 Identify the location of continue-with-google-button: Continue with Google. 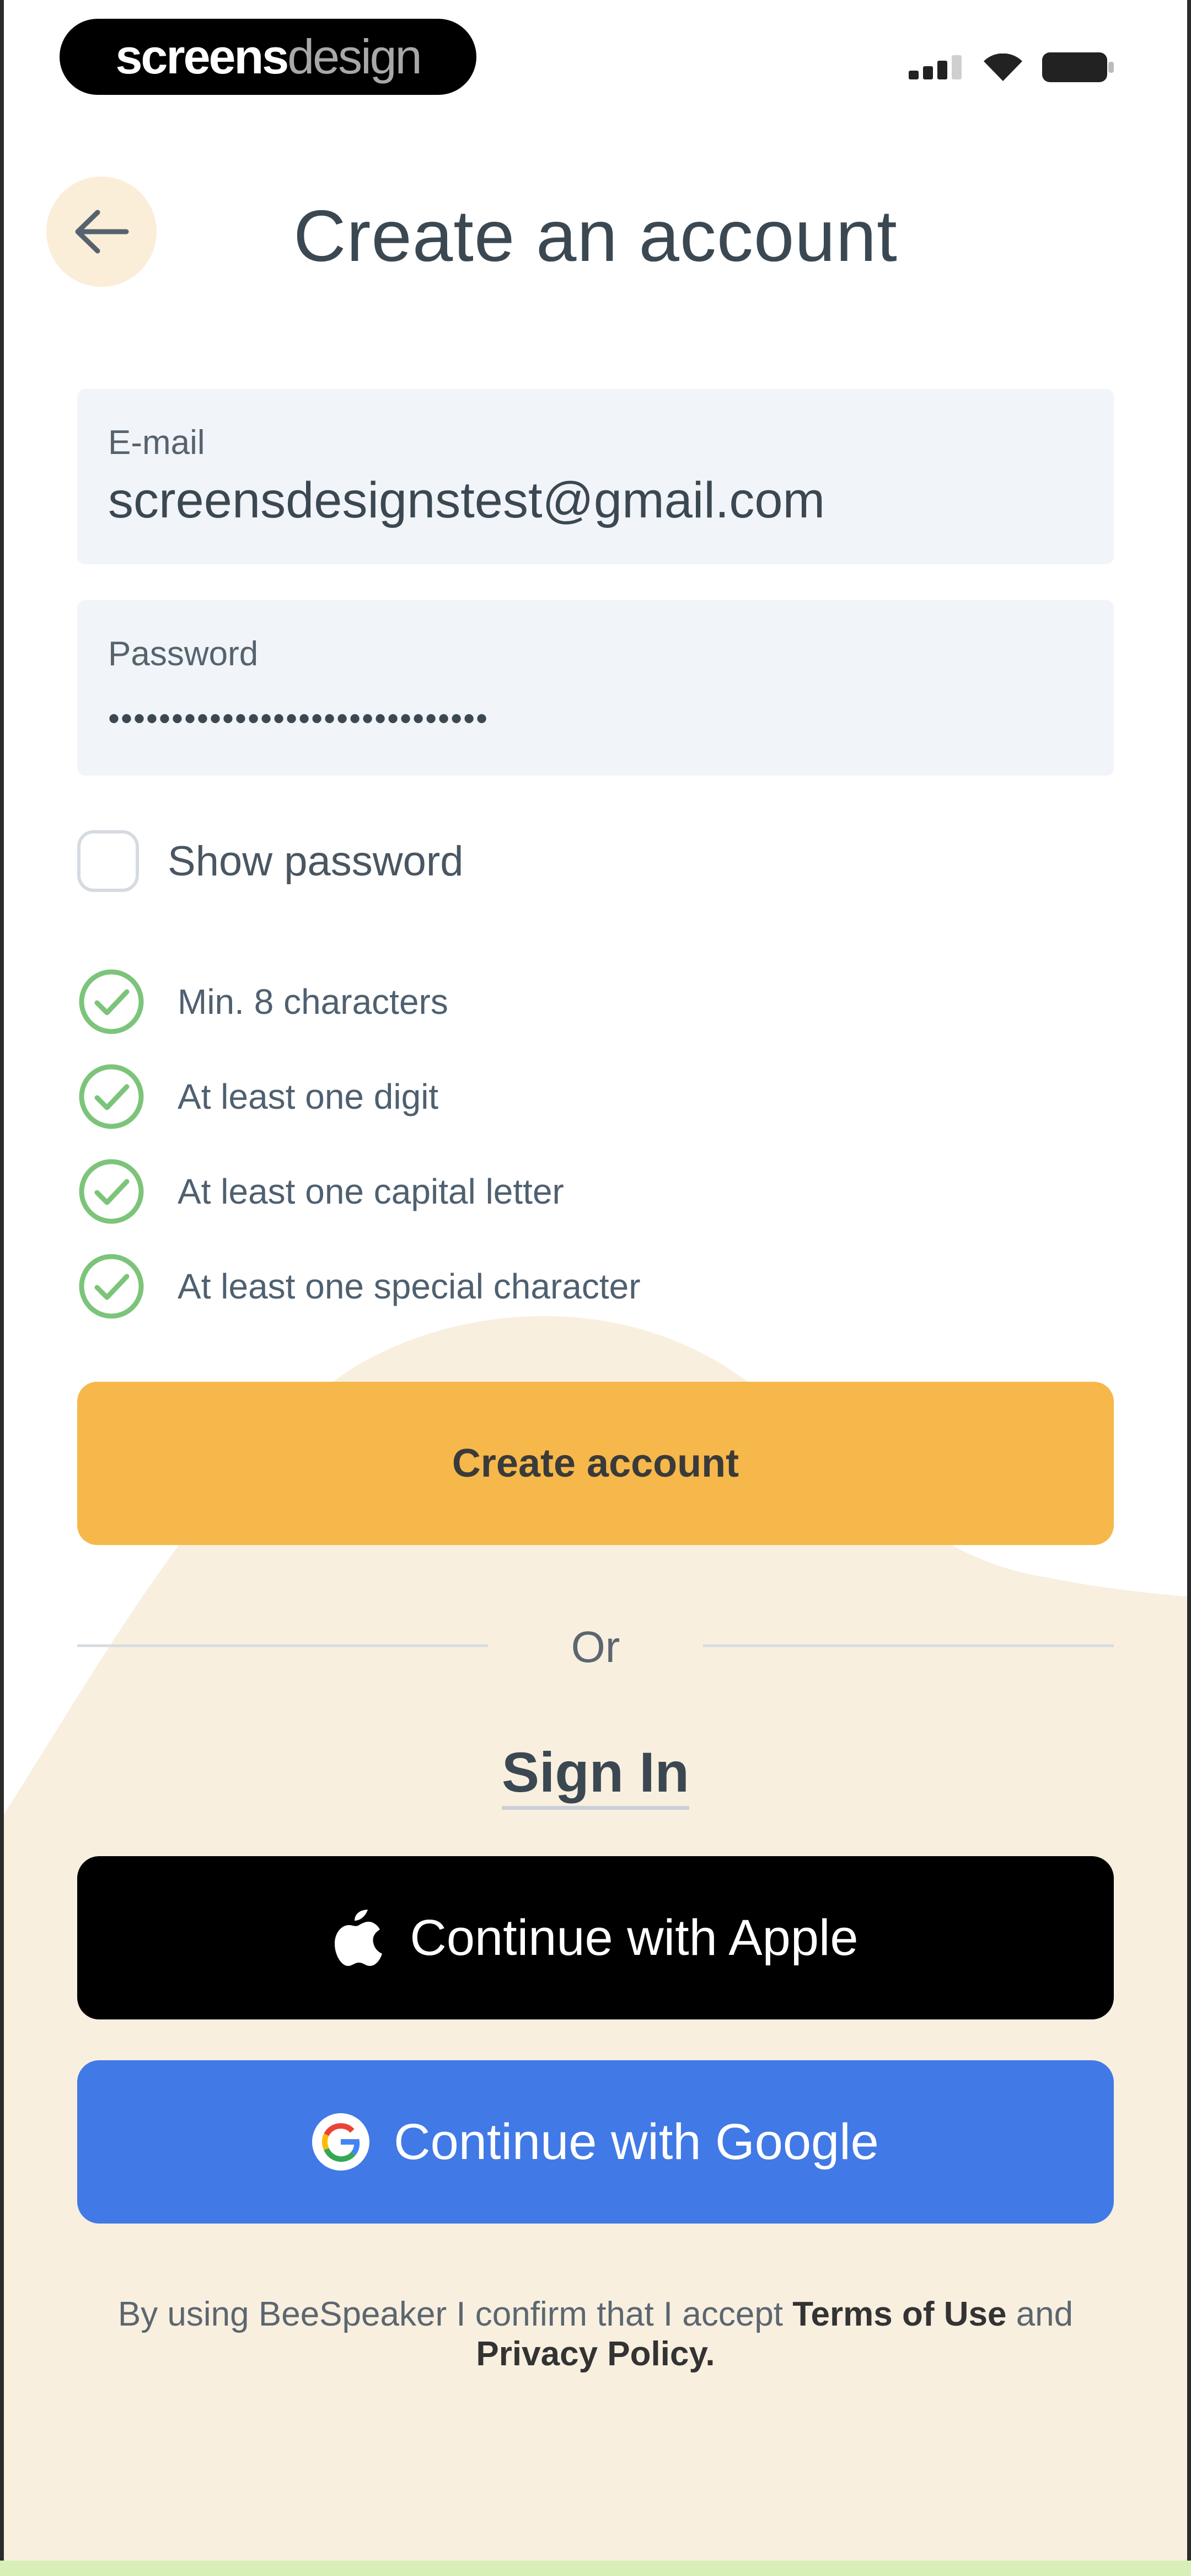
(595, 2142).